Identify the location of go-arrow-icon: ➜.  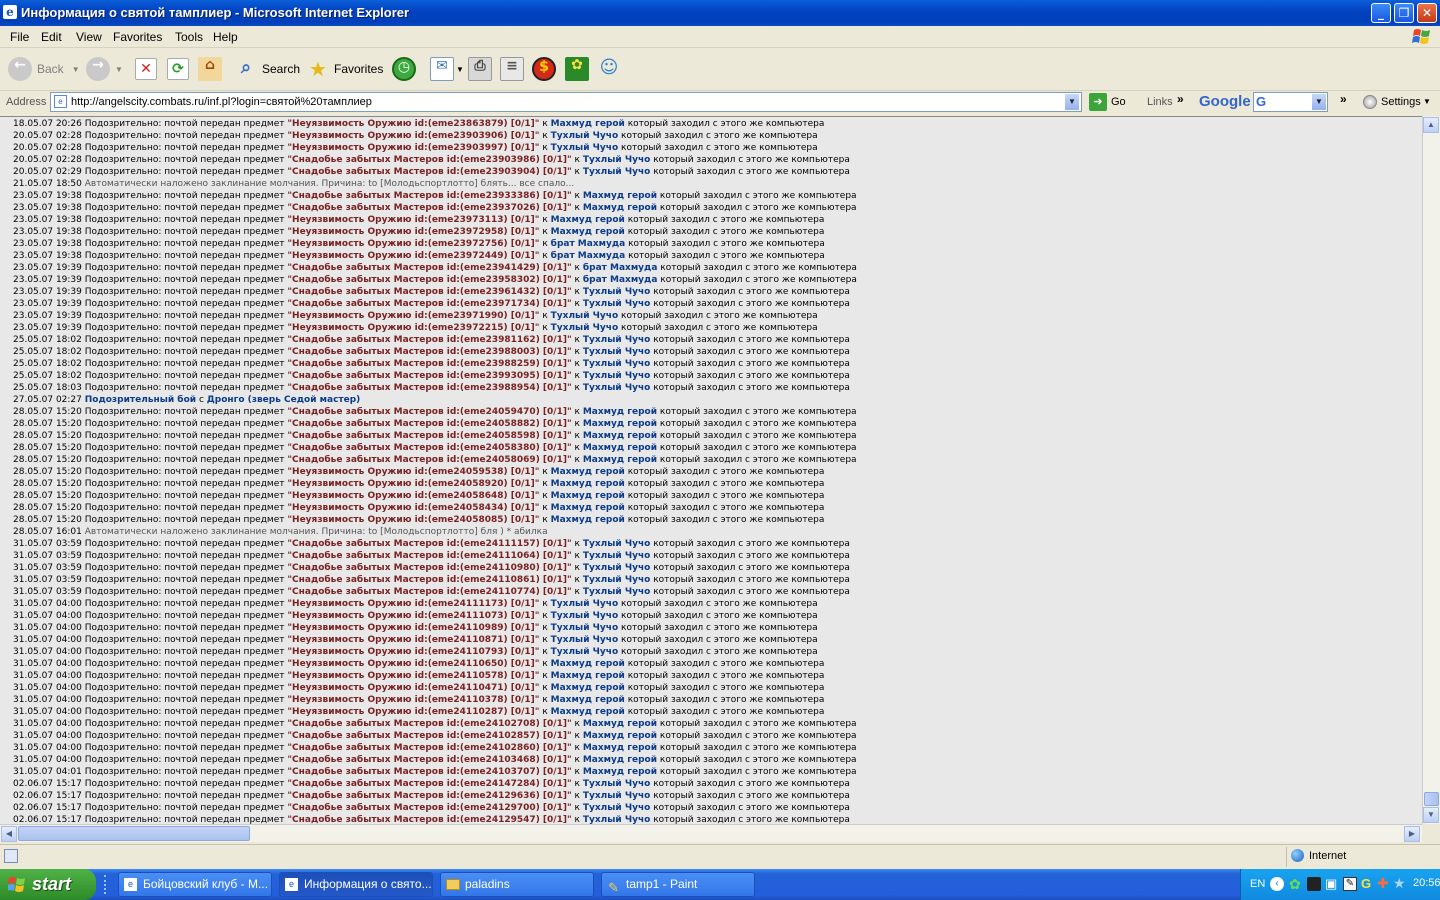
(1098, 102).